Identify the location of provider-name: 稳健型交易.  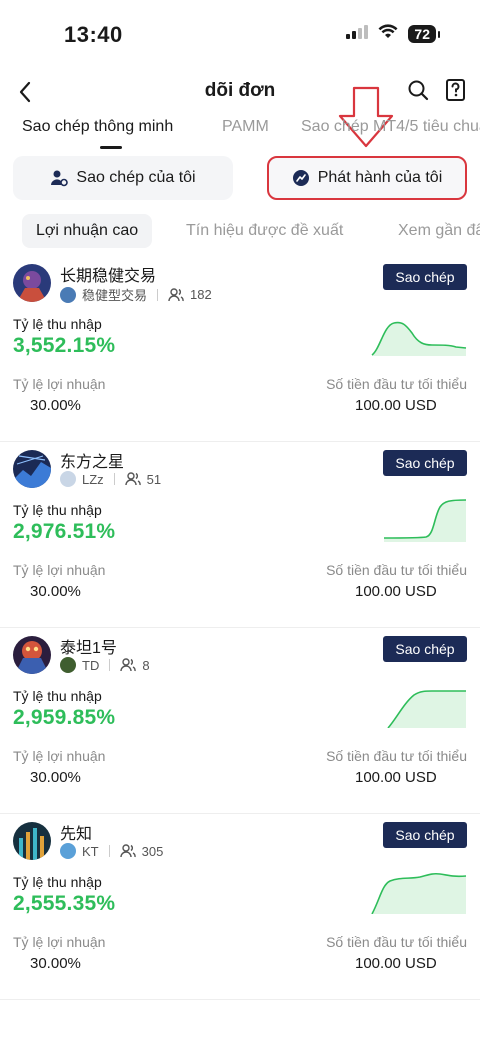
(115, 295).